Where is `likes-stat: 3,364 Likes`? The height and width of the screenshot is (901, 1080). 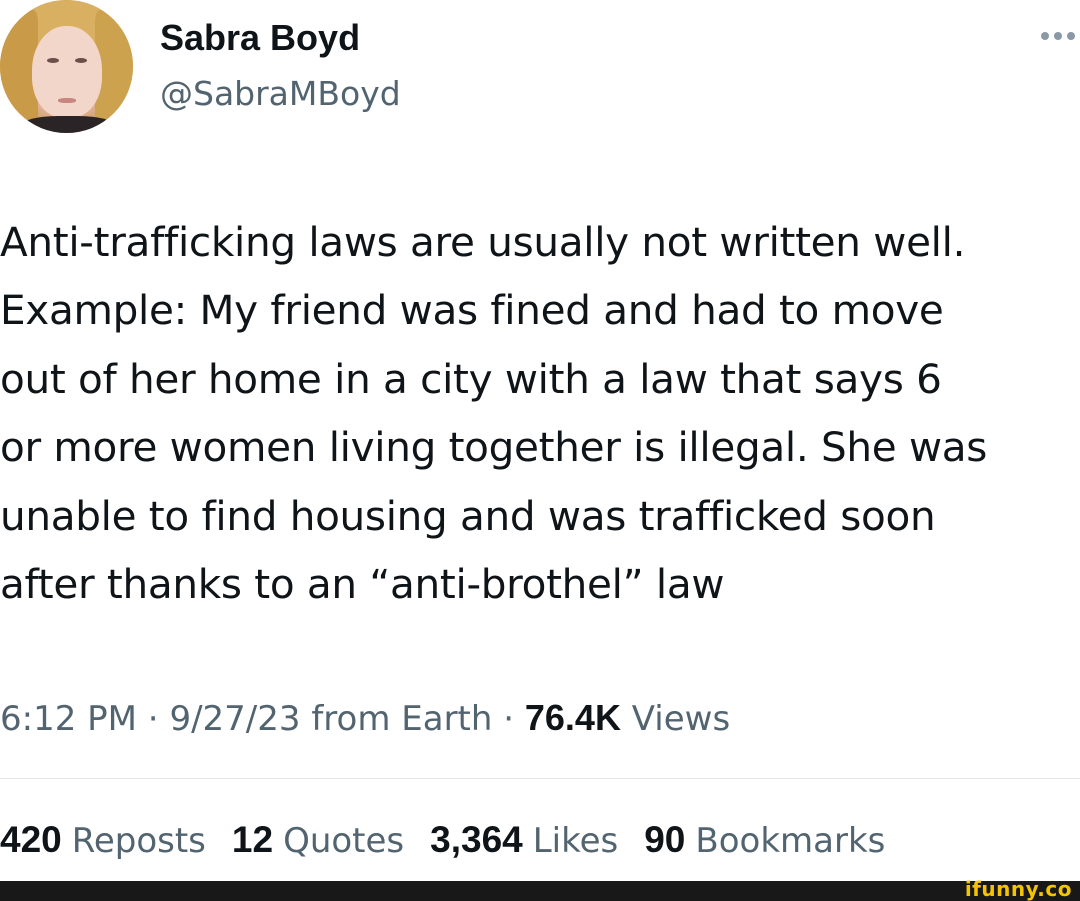 likes-stat: 3,364 Likes is located at coordinates (524, 840).